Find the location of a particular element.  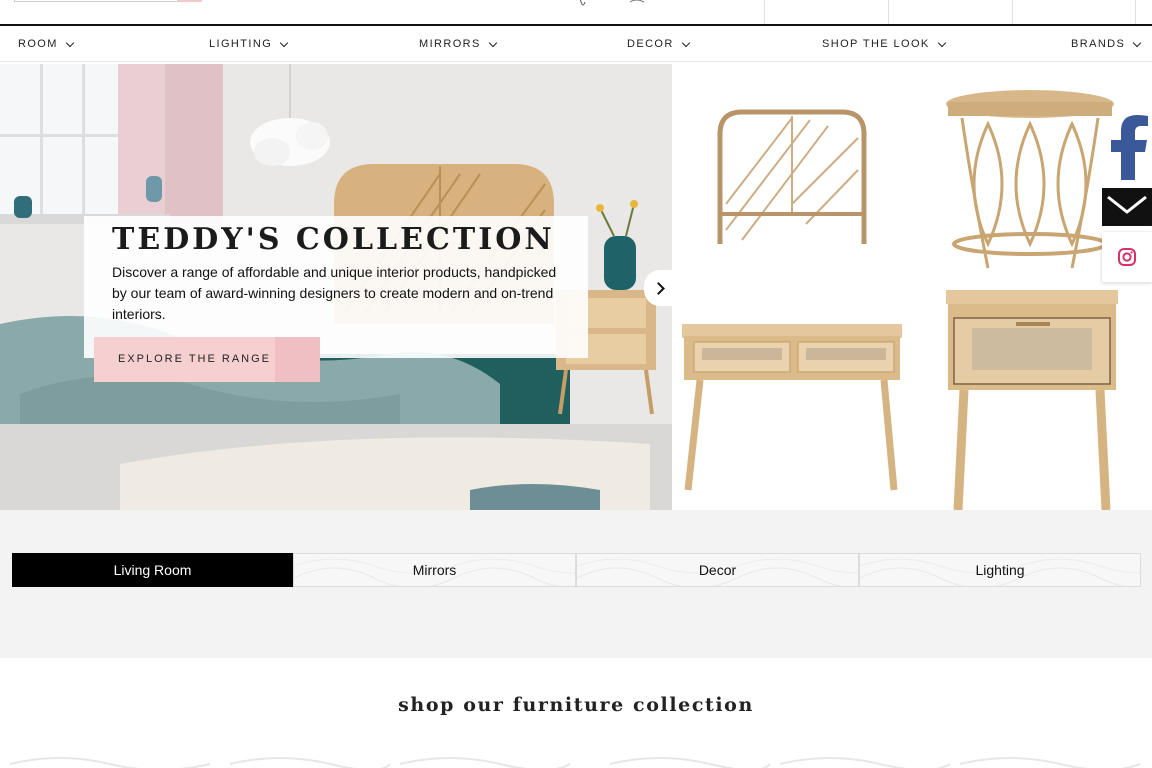

email-link is located at coordinates (1127, 207).